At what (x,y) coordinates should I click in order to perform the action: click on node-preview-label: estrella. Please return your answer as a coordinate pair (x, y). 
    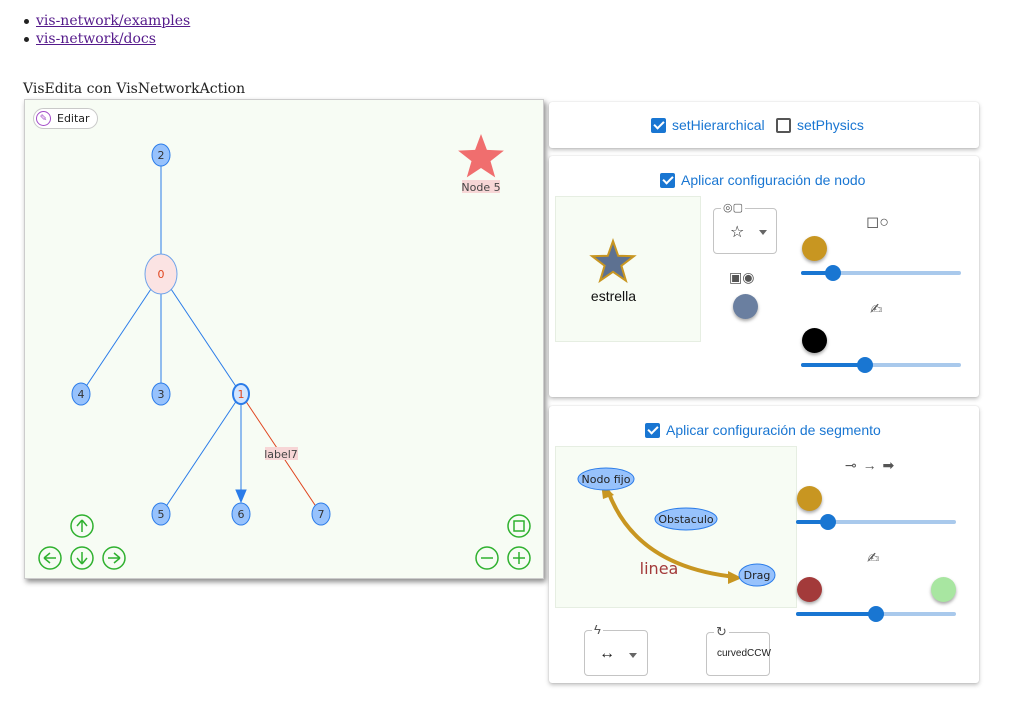
    Looking at the image, I should click on (613, 296).